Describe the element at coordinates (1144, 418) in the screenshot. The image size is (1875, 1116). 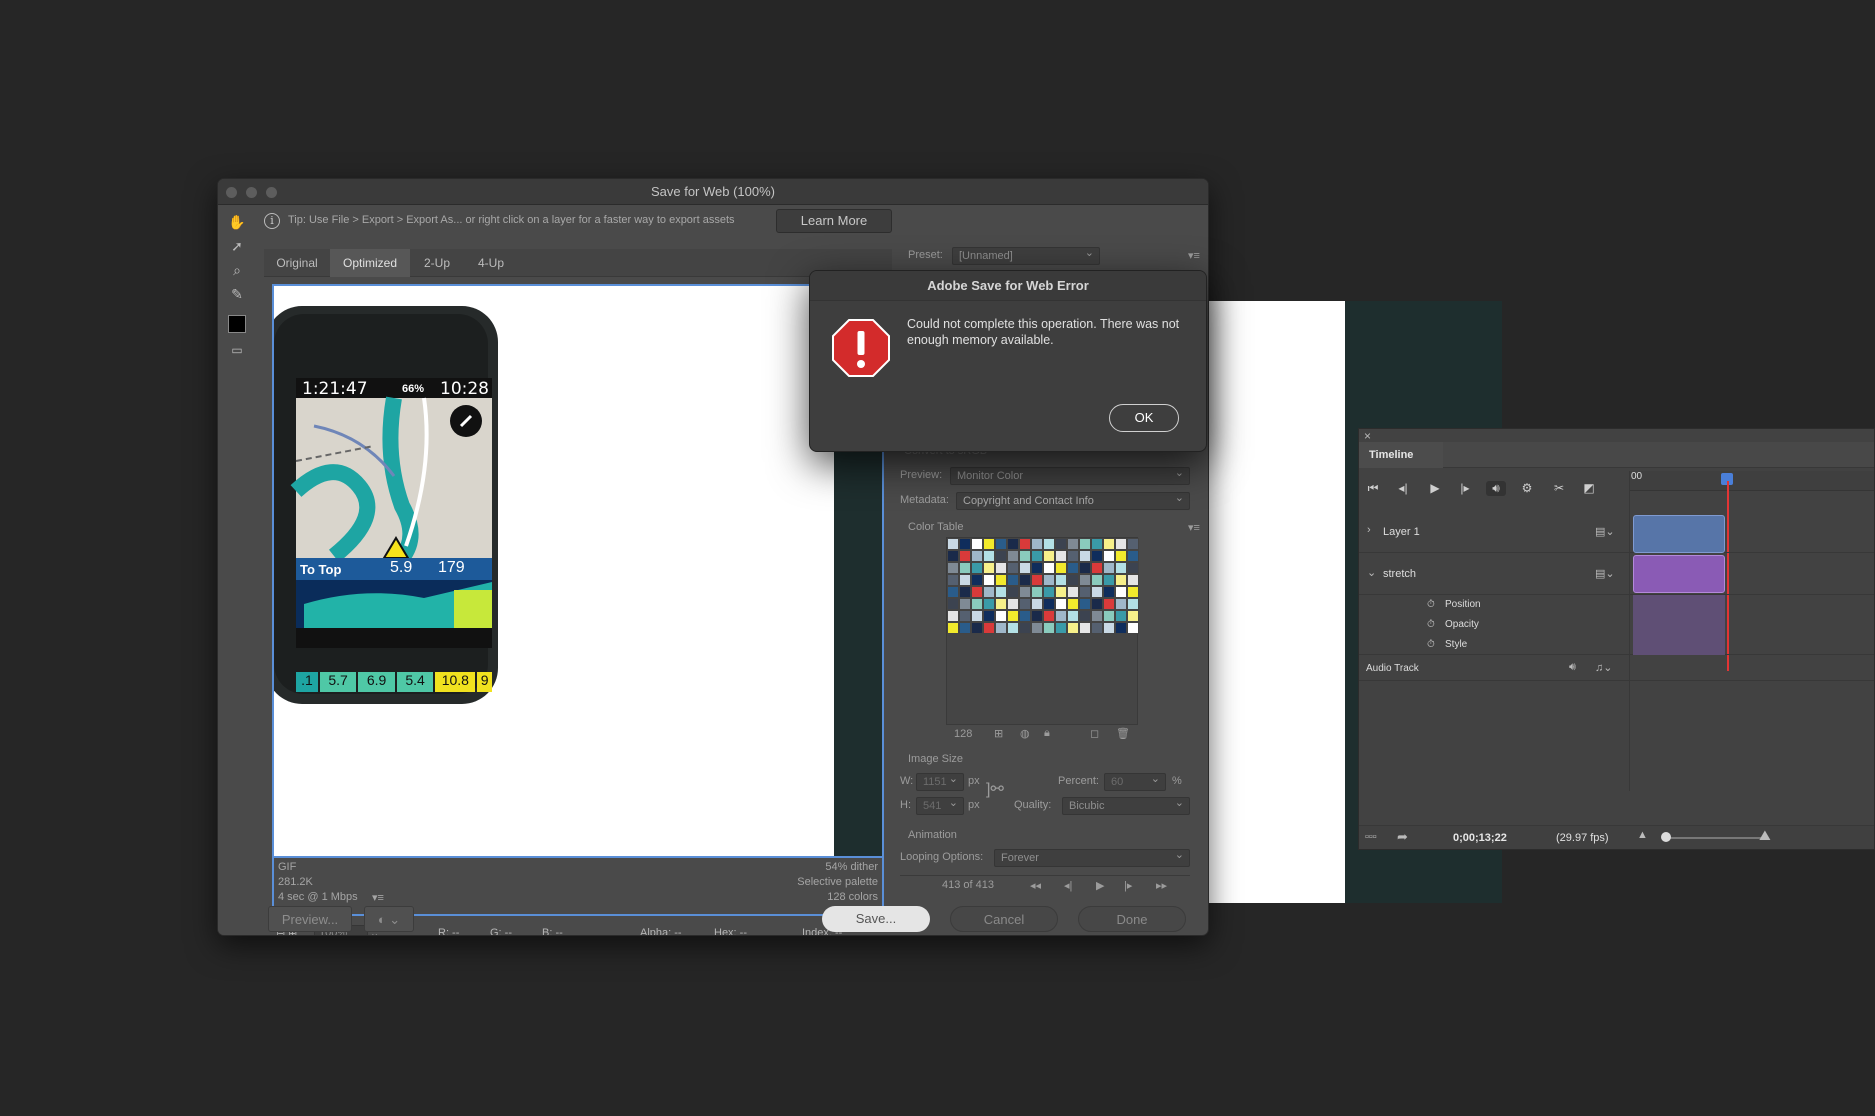
I see `ok-button: OK` at that location.